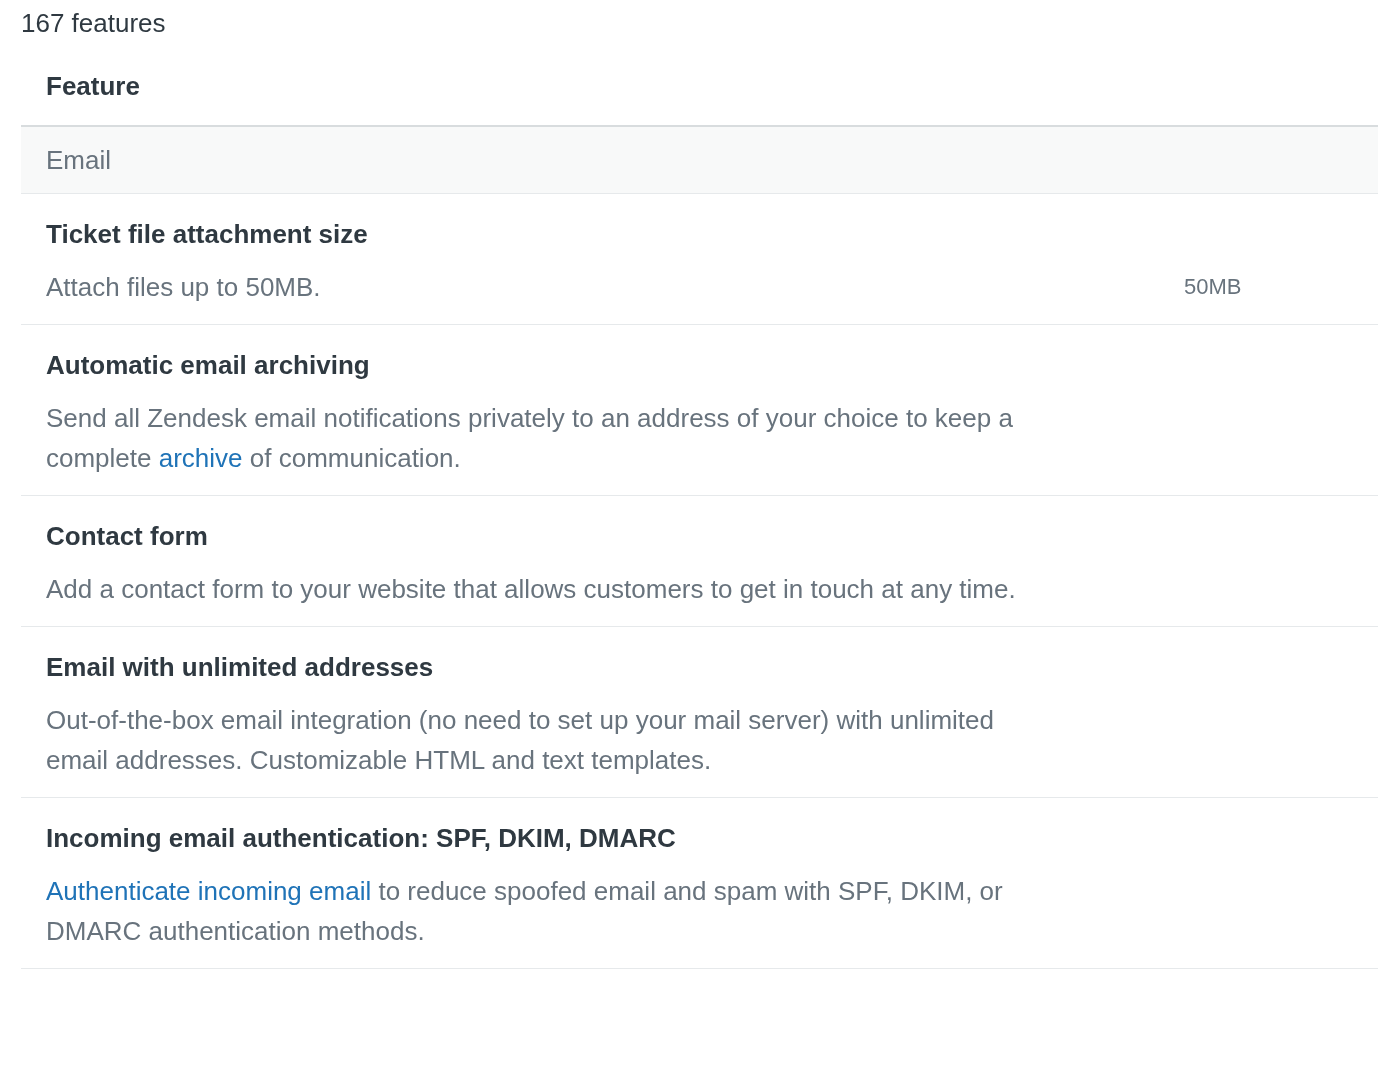  Describe the element at coordinates (94, 23) in the screenshot. I see `feature-count: 167 features` at that location.